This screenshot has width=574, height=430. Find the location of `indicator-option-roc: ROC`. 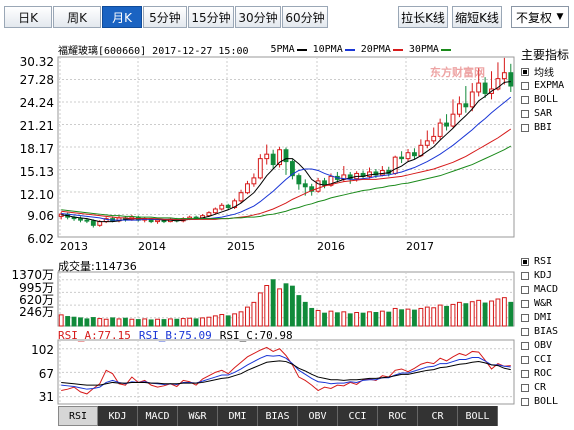

indicator-option-roc: ROC is located at coordinates (539, 373).